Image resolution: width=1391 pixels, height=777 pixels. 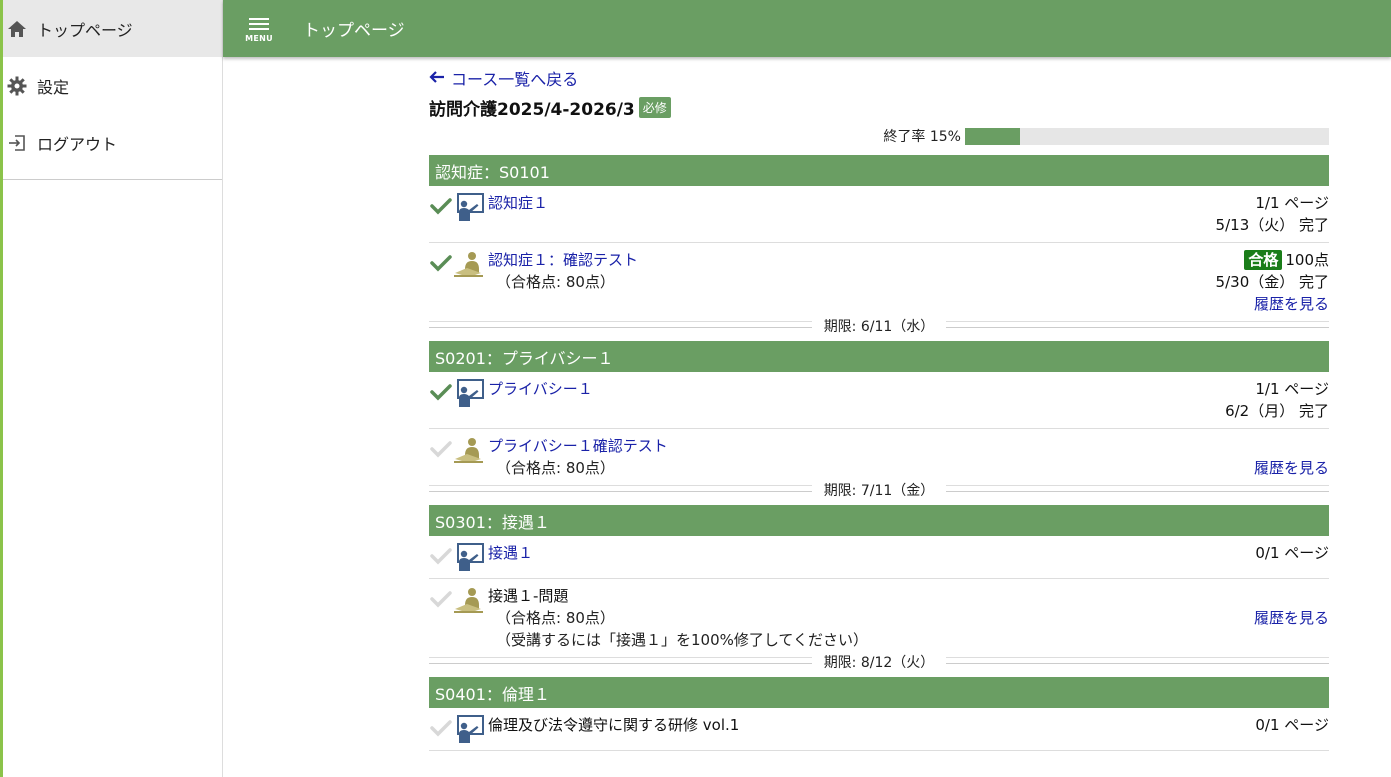 I want to click on lesson-info: プライバシー１確認テスト （合格点: 80点）, so click(x=871, y=457).